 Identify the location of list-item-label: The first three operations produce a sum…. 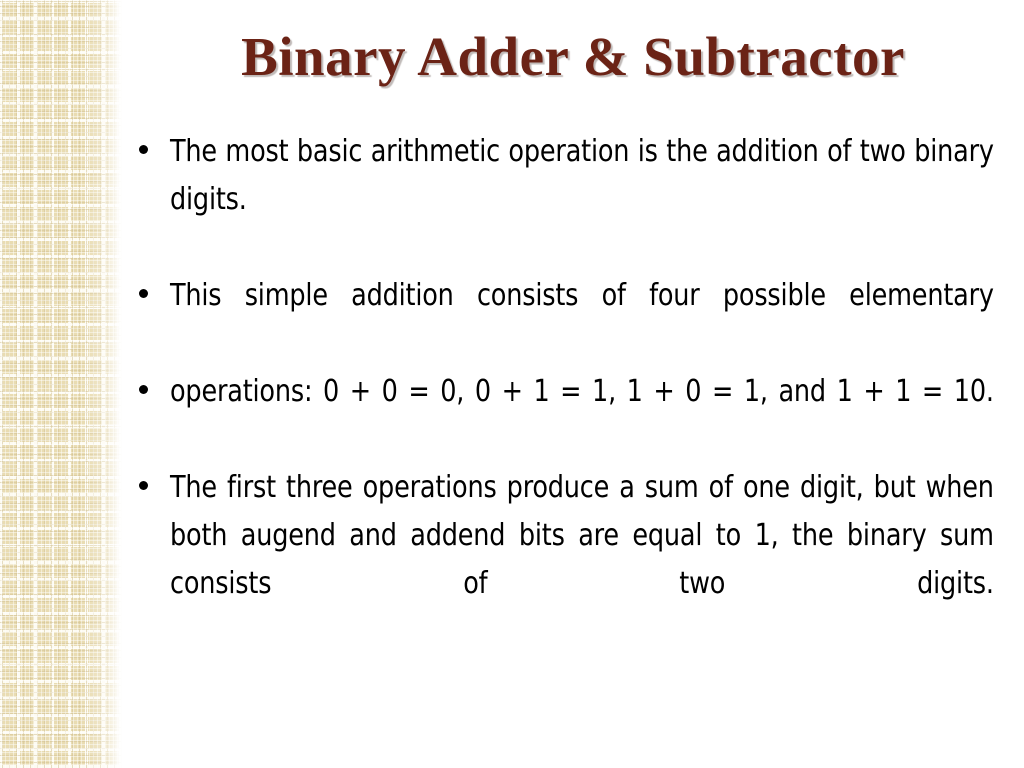
(582, 535).